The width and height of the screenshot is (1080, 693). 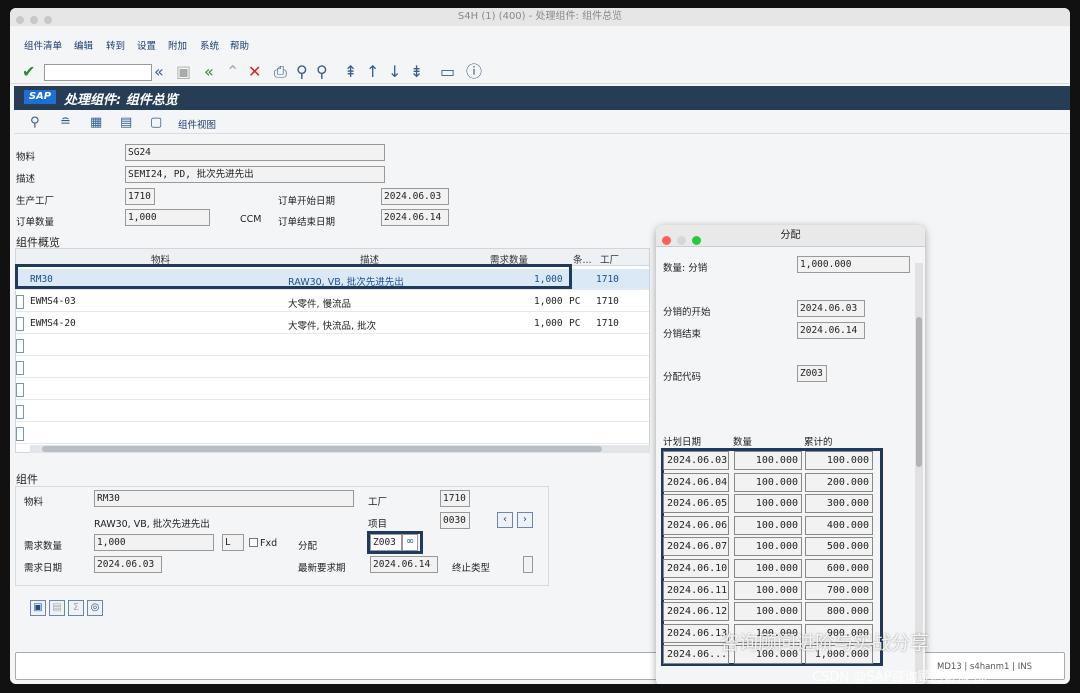 What do you see at coordinates (146, 45) in the screenshot?
I see `menu-item-settings: 设置` at bounding box center [146, 45].